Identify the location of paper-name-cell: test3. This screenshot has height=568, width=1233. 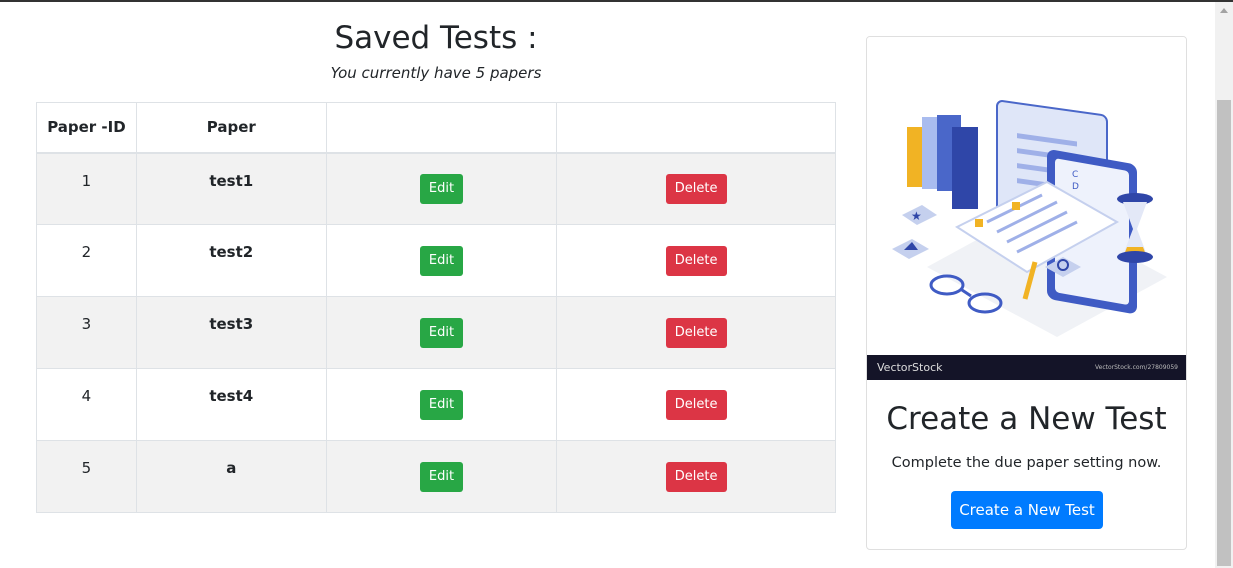
(231, 332).